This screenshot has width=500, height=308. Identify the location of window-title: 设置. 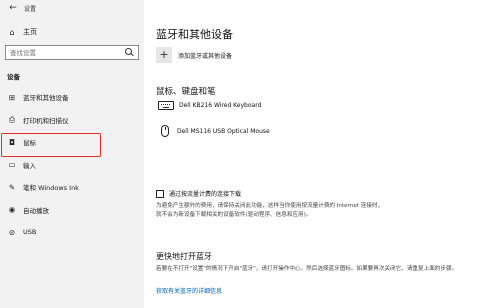
(30, 9).